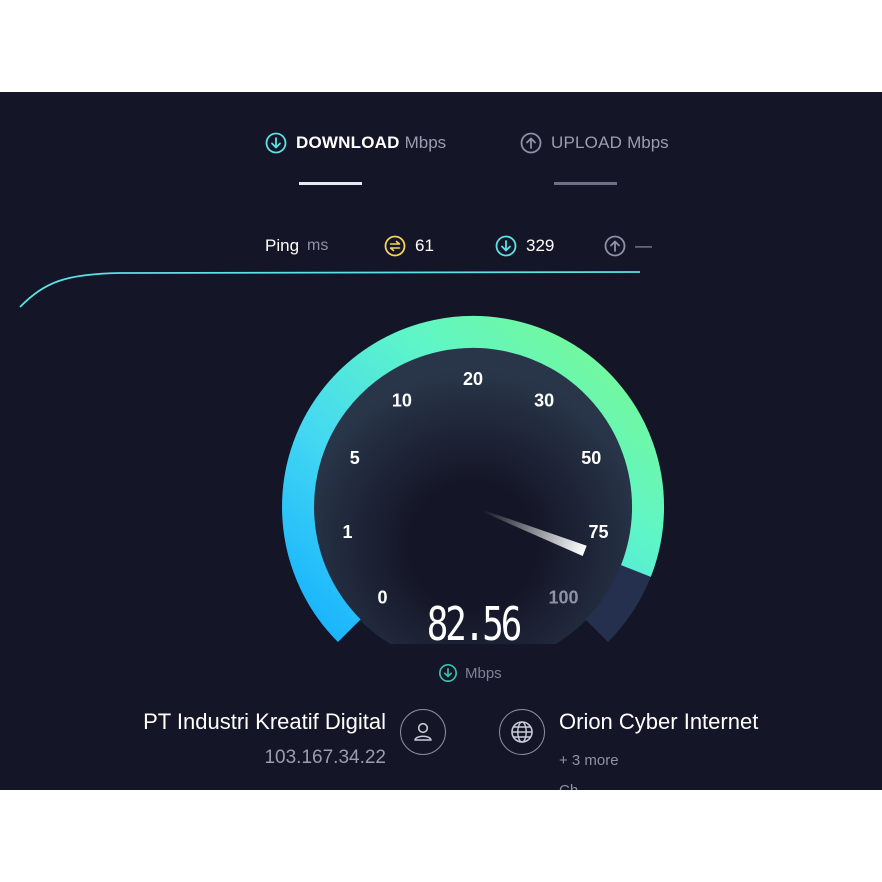 The width and height of the screenshot is (882, 882). Describe the element at coordinates (318, 245) in the screenshot. I see `ping-unit: ms` at that location.